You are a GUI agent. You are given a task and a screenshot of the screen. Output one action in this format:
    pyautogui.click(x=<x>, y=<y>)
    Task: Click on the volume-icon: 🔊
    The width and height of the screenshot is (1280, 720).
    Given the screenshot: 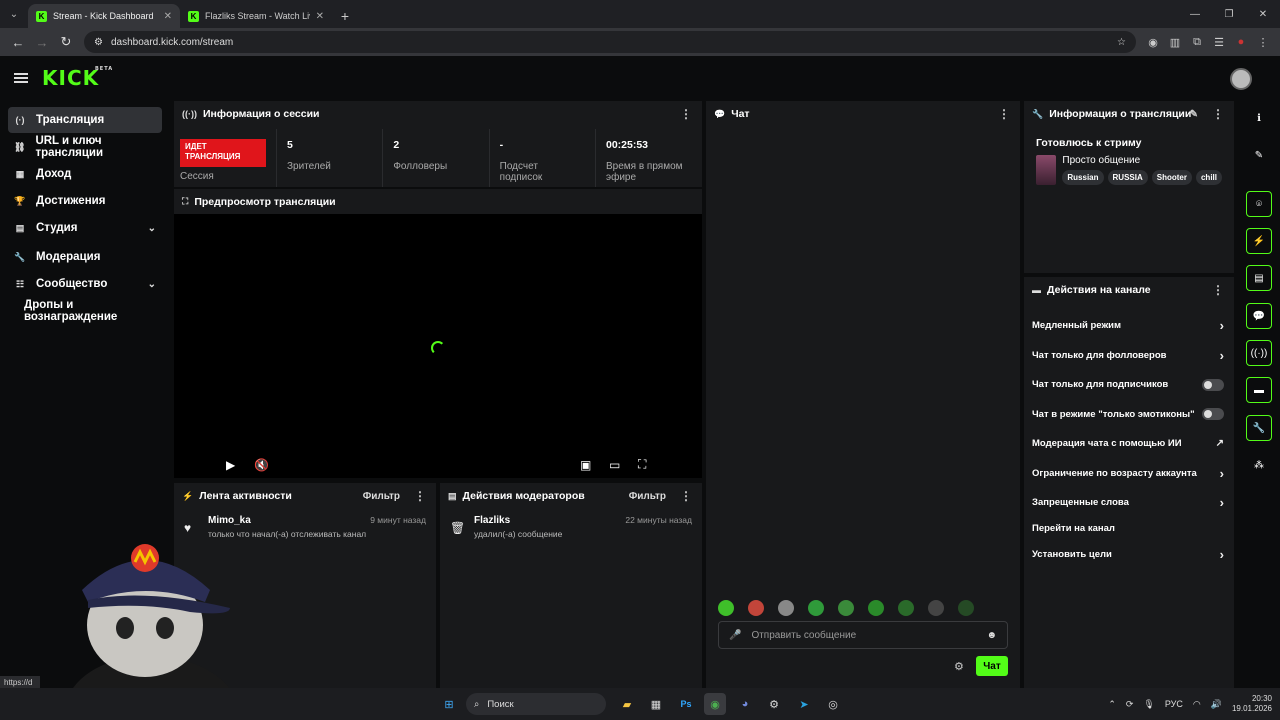 What is the action you would take?
    pyautogui.click(x=1216, y=704)
    